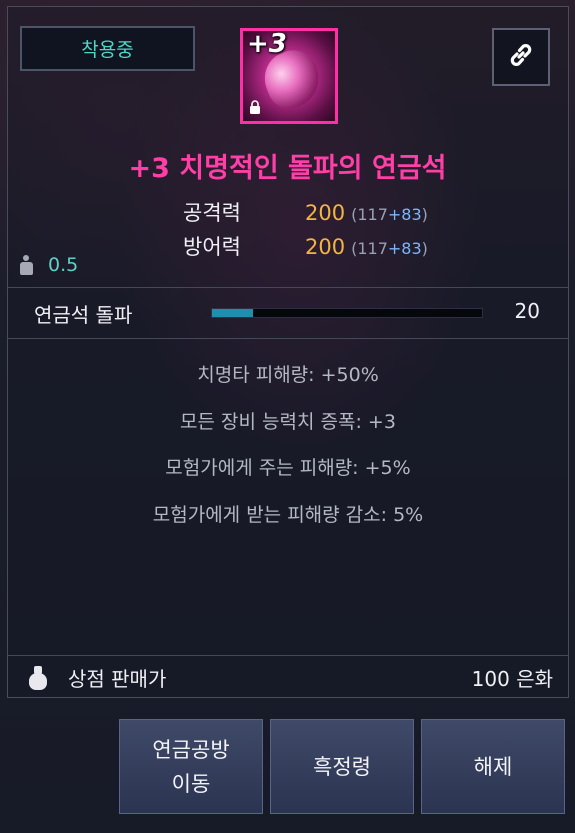 The image size is (575, 833). What do you see at coordinates (191, 766) in the screenshot?
I see `alchemy-workshop-button: 연금공방 이동` at bounding box center [191, 766].